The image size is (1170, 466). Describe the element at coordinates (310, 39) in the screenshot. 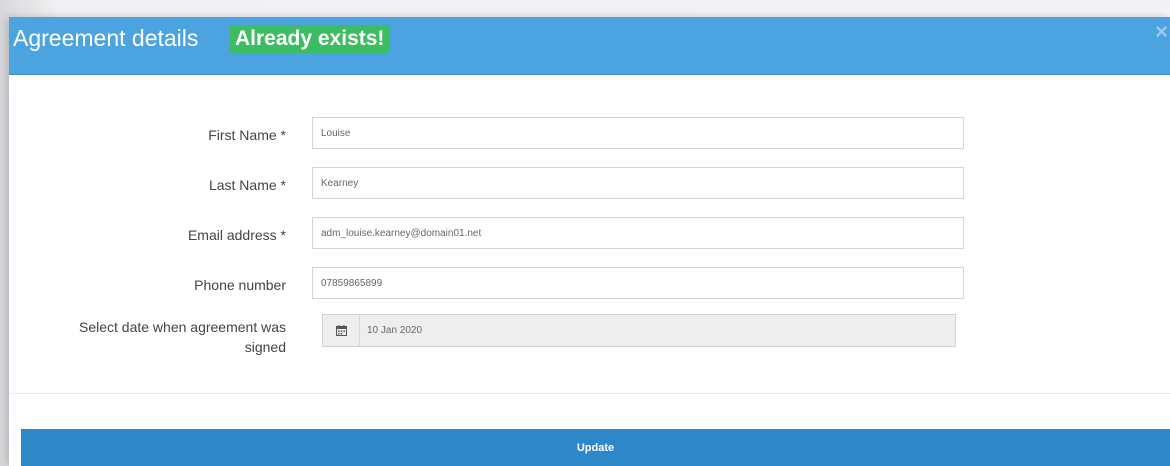

I see `already-exists-badge: Already exists!` at that location.